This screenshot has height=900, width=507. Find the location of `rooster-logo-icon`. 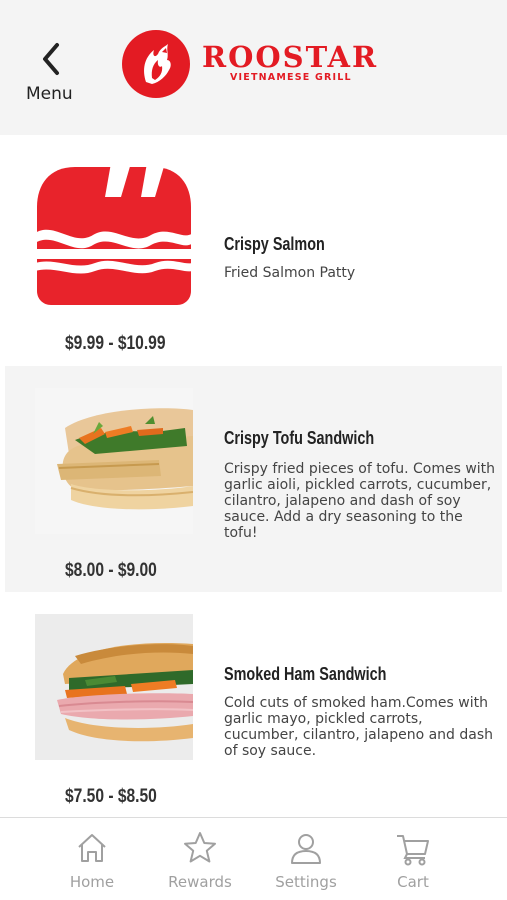

rooster-logo-icon is located at coordinates (156, 64).